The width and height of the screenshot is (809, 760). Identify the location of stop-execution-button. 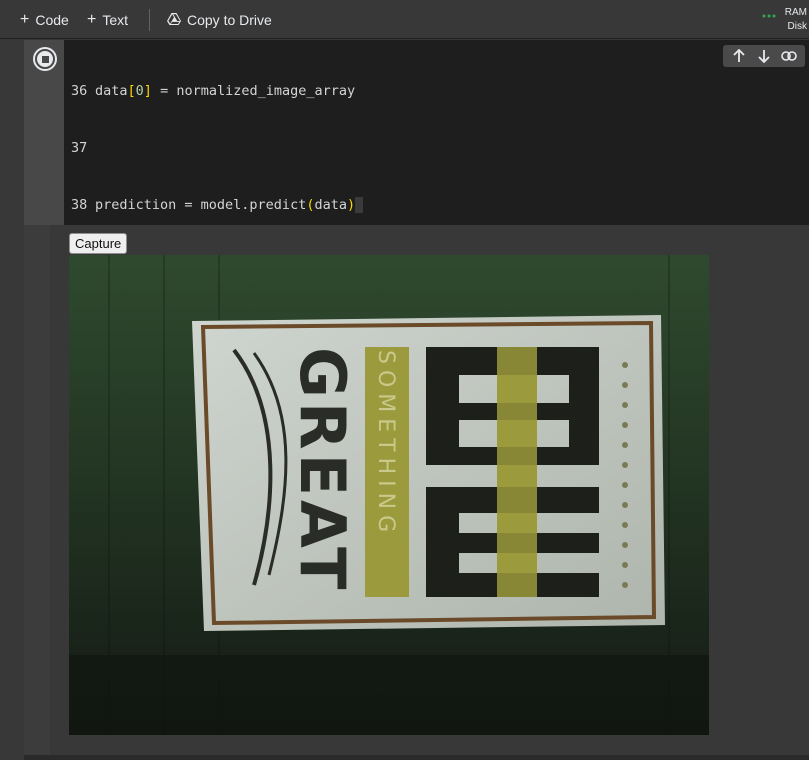
(45, 59).